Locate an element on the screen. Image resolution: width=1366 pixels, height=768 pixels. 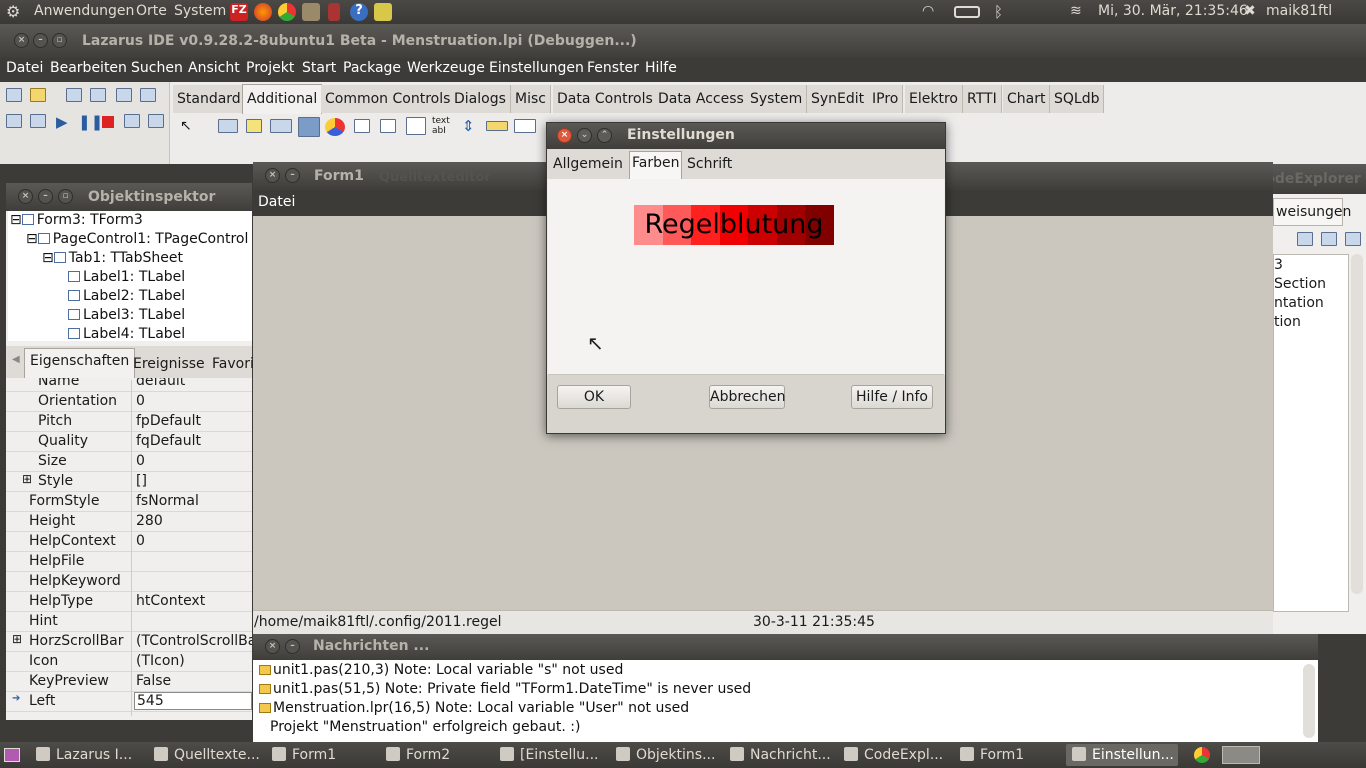
tab-data-access: Data Access is located at coordinates (701, 99).